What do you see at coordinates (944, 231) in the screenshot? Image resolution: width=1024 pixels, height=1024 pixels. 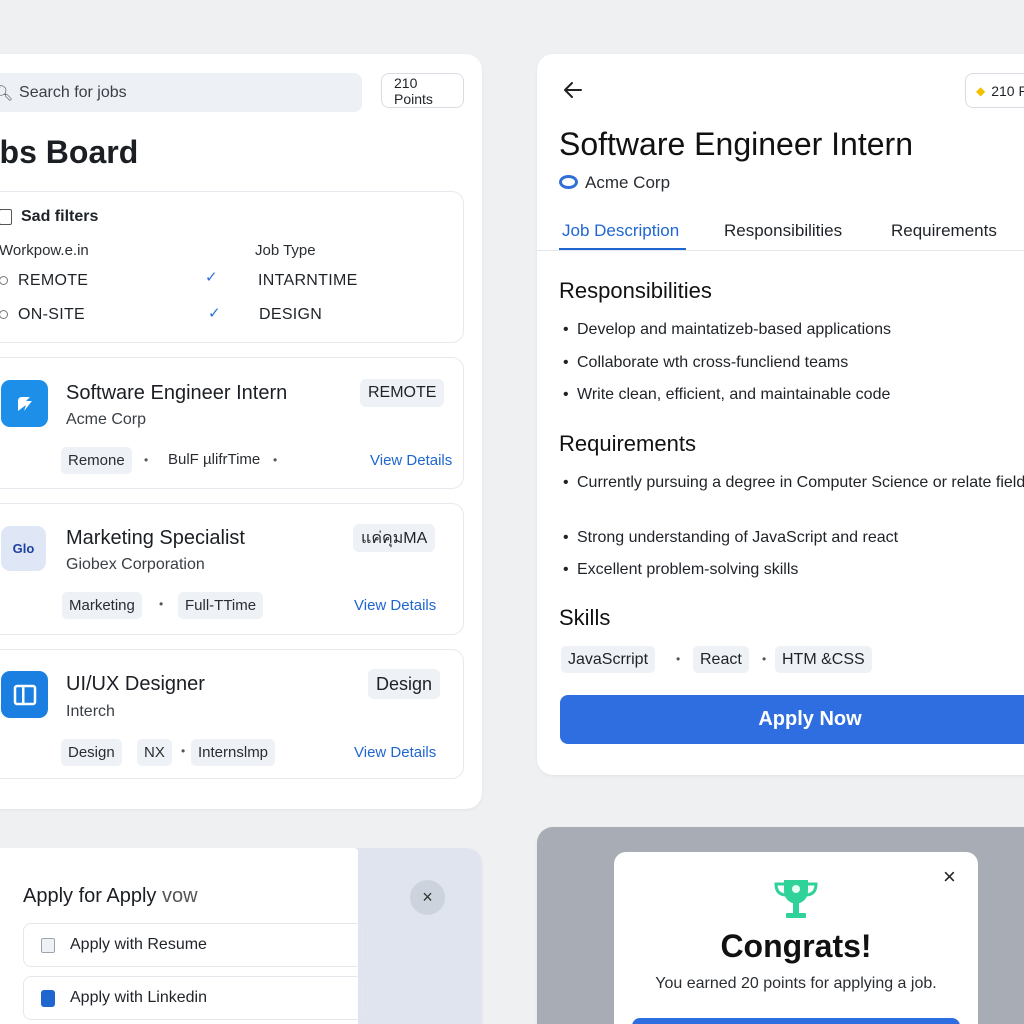 I see `tab-requirements: Requirements` at bounding box center [944, 231].